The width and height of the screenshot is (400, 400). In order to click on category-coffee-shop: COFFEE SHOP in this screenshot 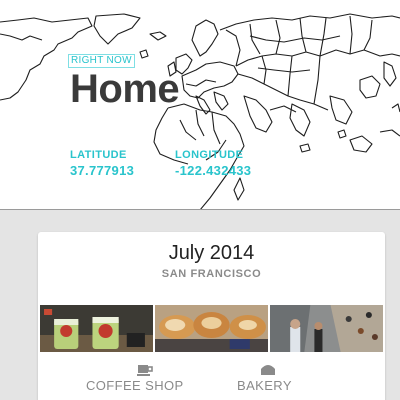, I will do `click(135, 385)`.